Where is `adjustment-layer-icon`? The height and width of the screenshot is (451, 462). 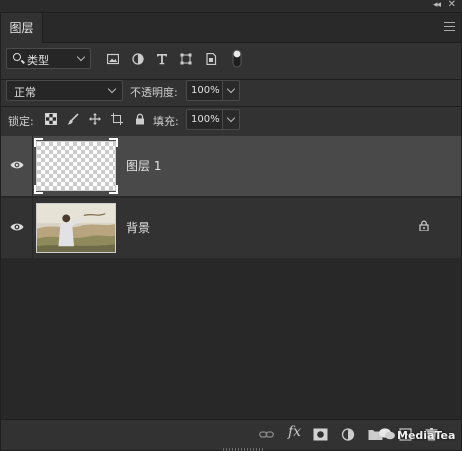
adjustment-layer-icon is located at coordinates (348, 434).